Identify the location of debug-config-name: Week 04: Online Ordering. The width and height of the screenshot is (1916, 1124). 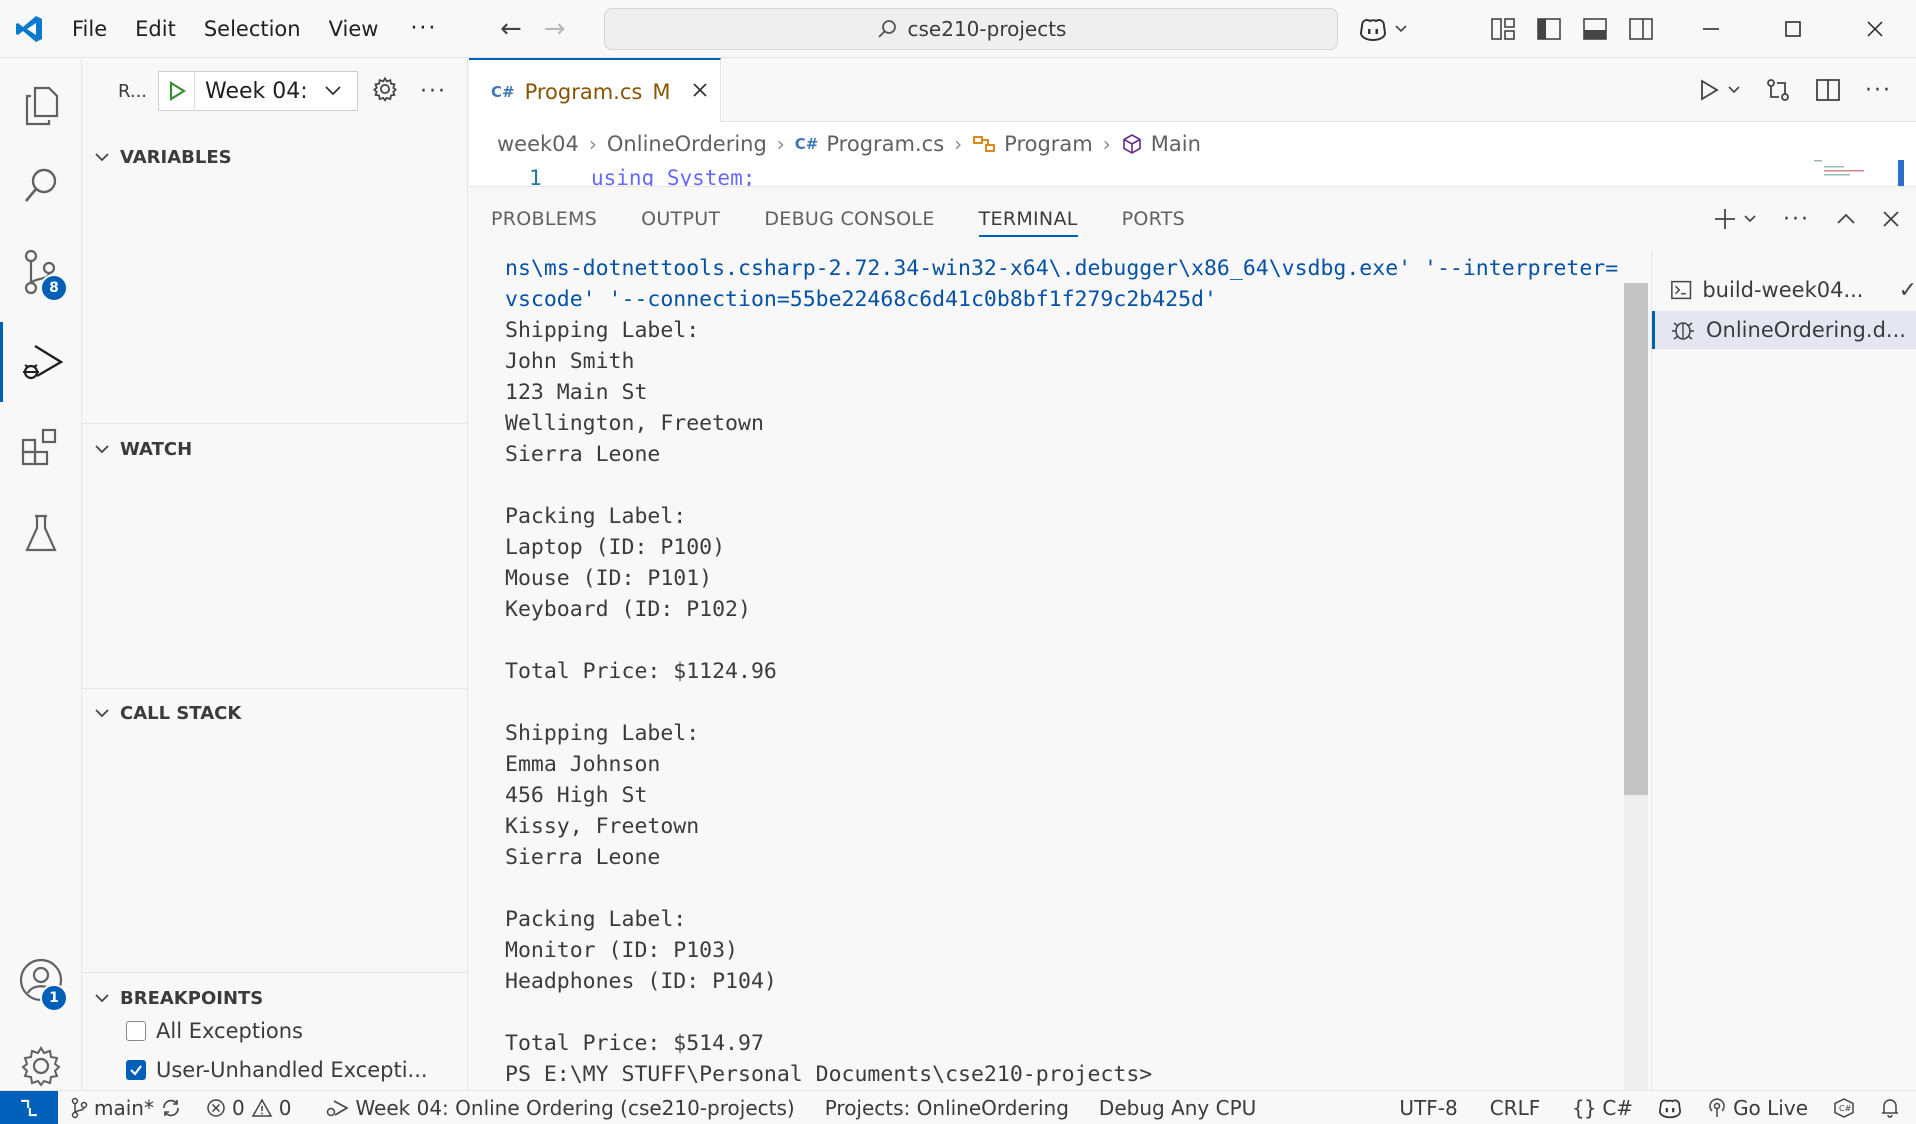
(260, 91).